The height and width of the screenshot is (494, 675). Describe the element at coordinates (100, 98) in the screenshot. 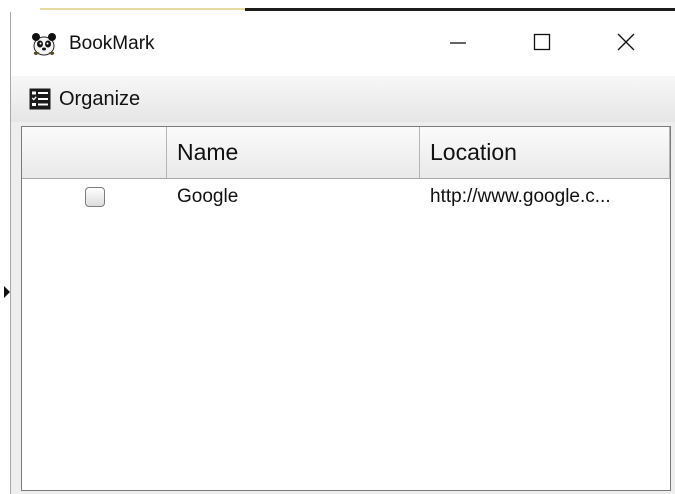

I see `menu-organize-label: Organize` at that location.